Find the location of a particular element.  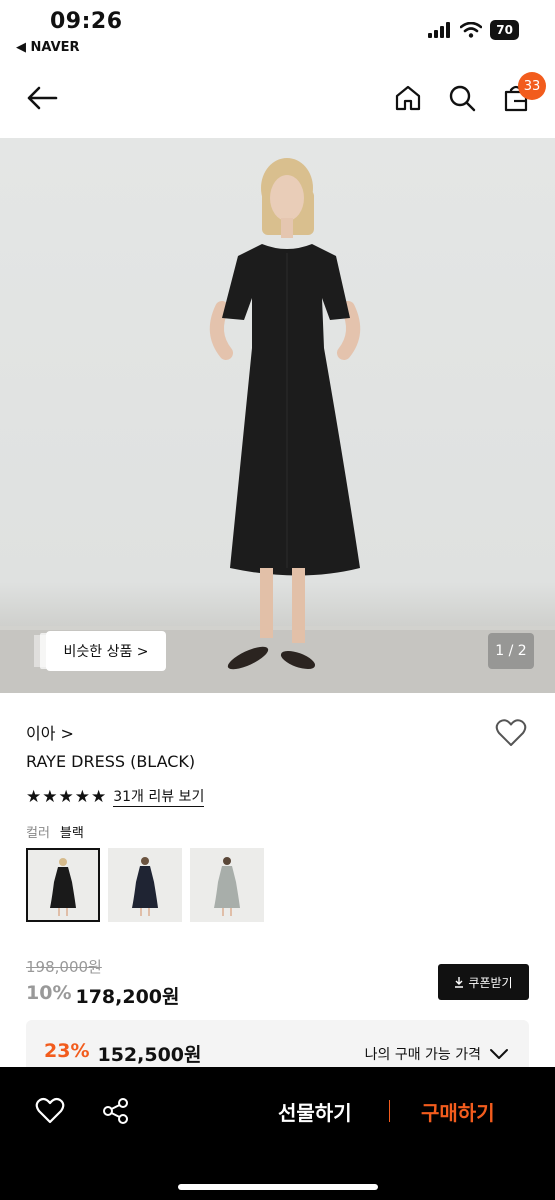

wishlist-button is located at coordinates (511, 735).